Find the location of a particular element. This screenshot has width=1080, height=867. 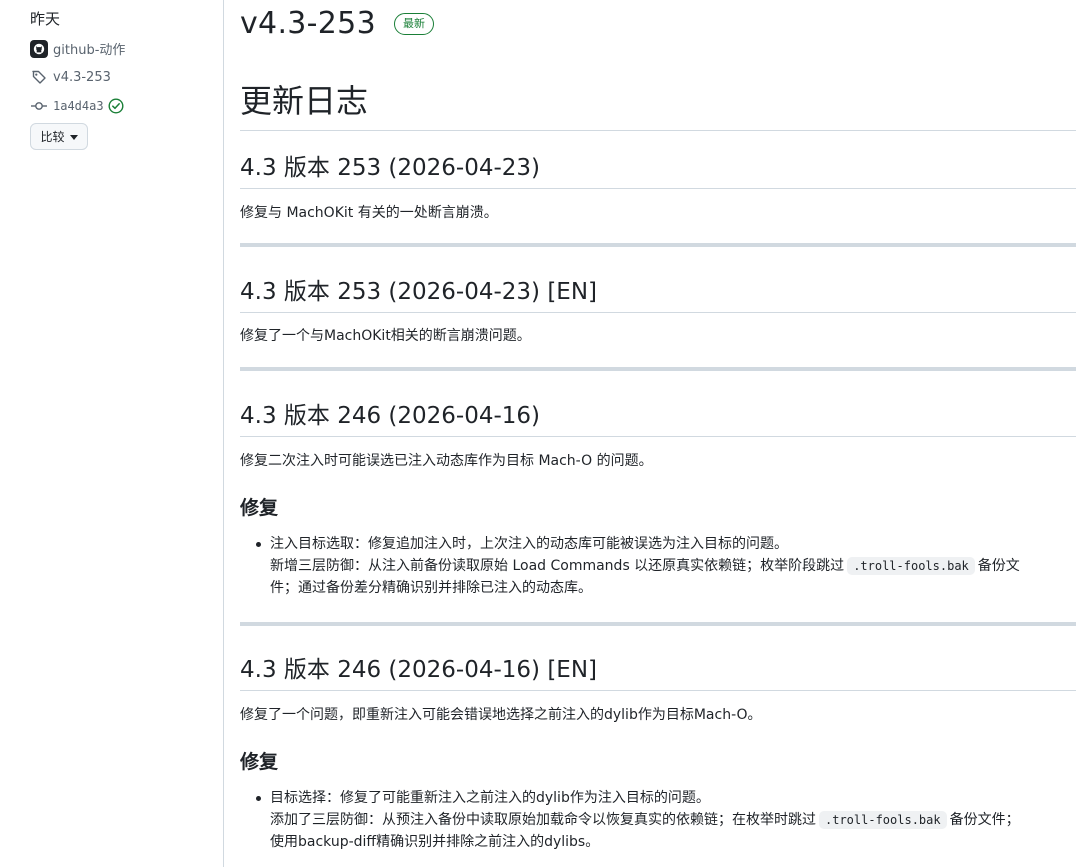

release-title: v4.3-253 is located at coordinates (308, 23).